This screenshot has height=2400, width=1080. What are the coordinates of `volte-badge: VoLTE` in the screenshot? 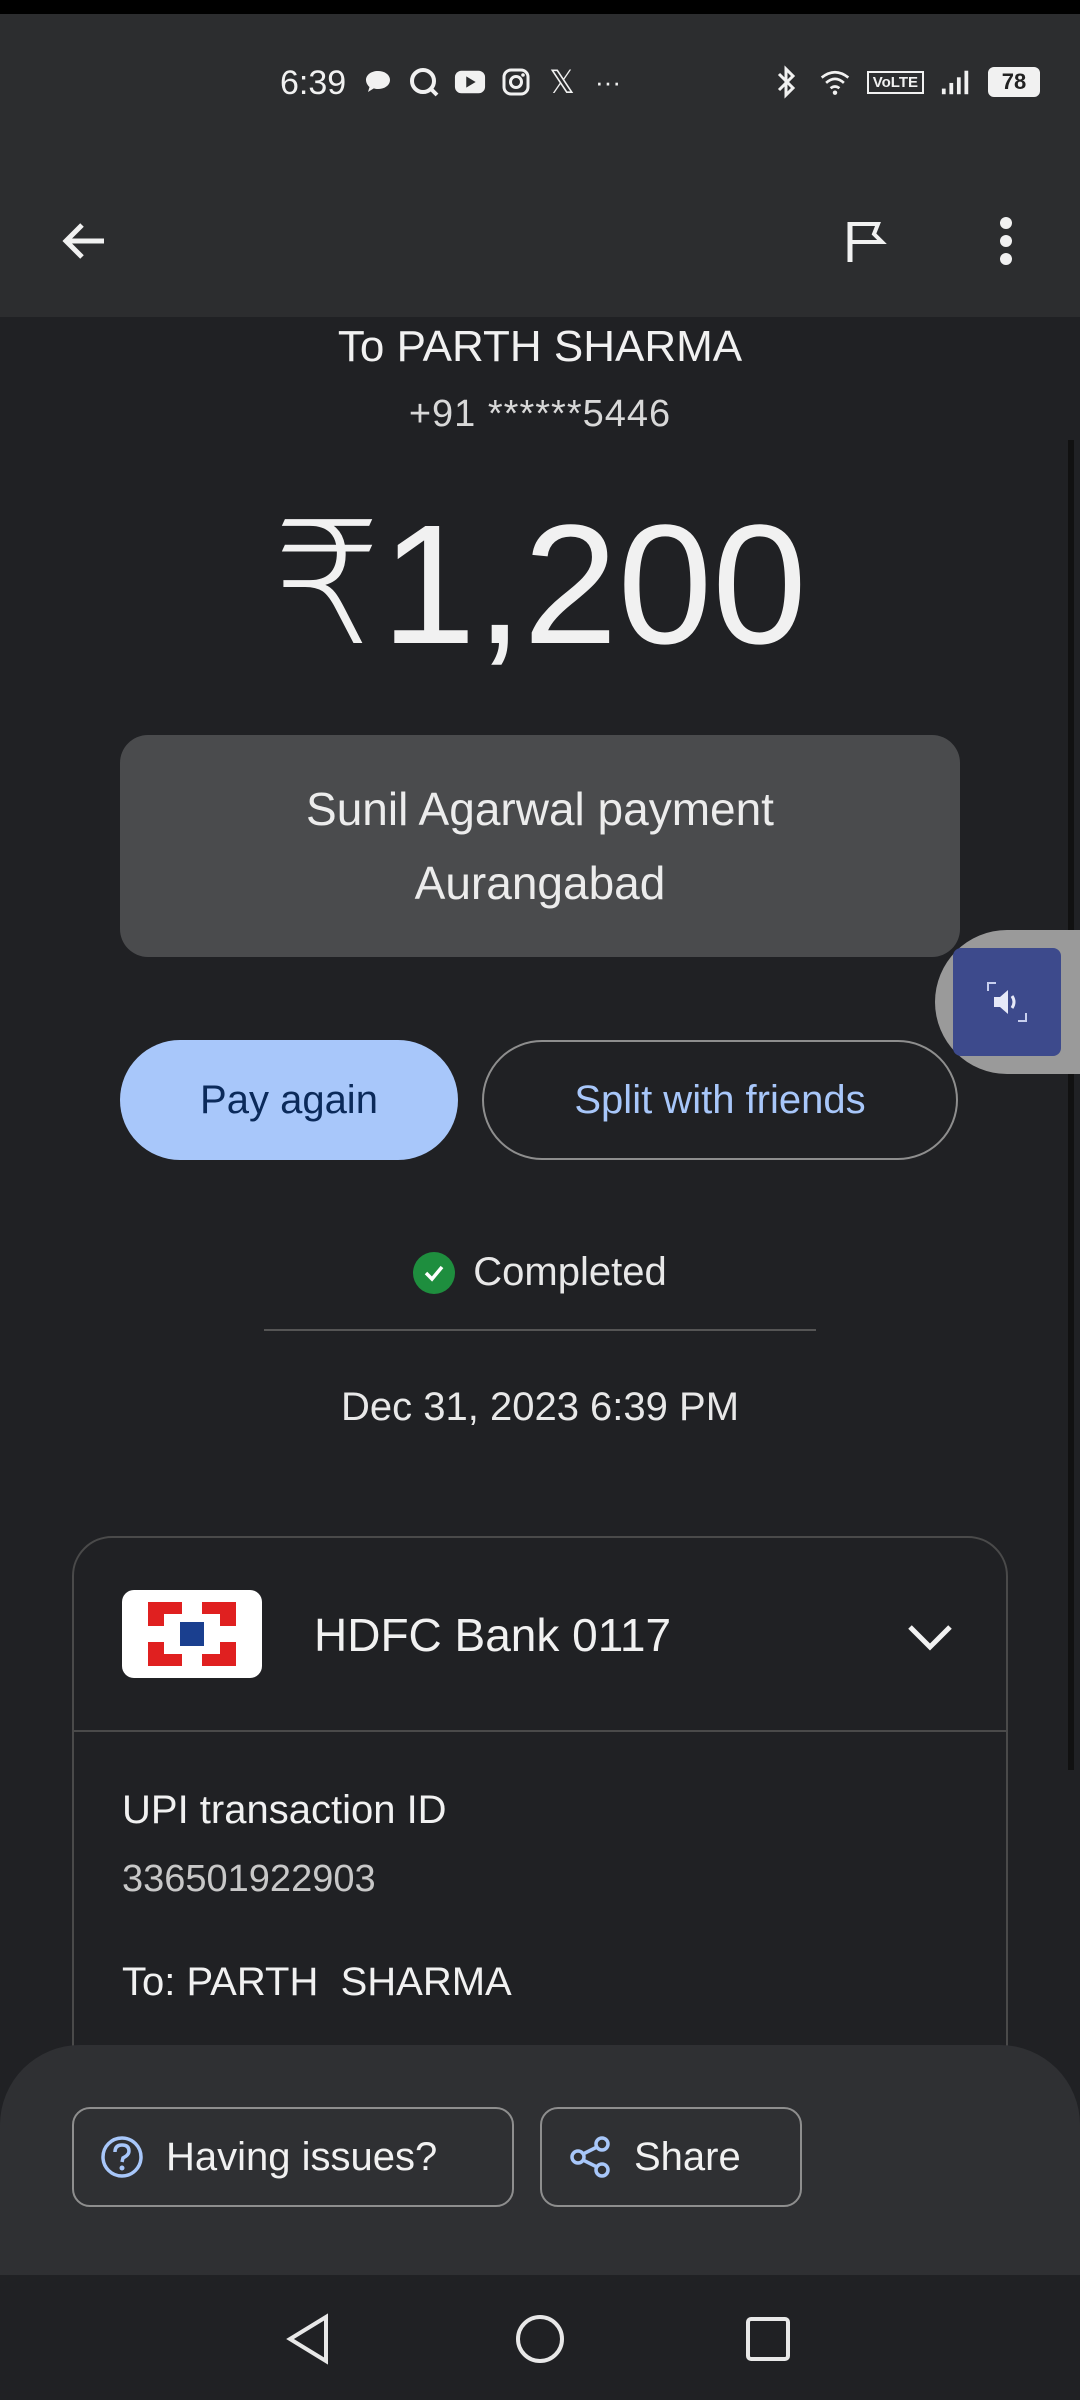 It's located at (895, 82).